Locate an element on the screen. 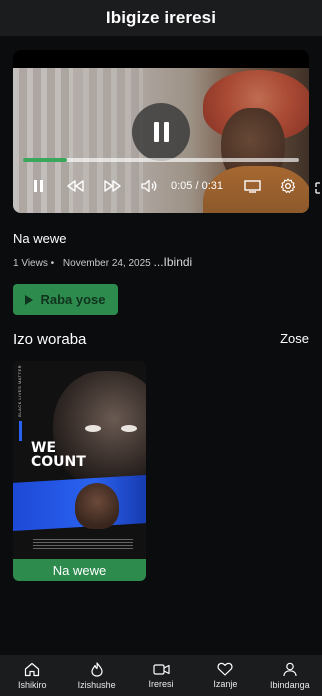 This screenshot has height=696, width=322. watch-all-button: Raba yose is located at coordinates (65, 299).